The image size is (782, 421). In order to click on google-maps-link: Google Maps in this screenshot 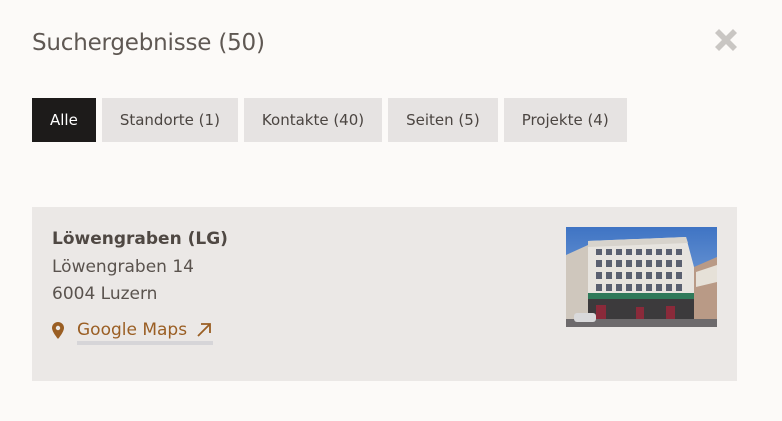, I will do `click(133, 332)`.